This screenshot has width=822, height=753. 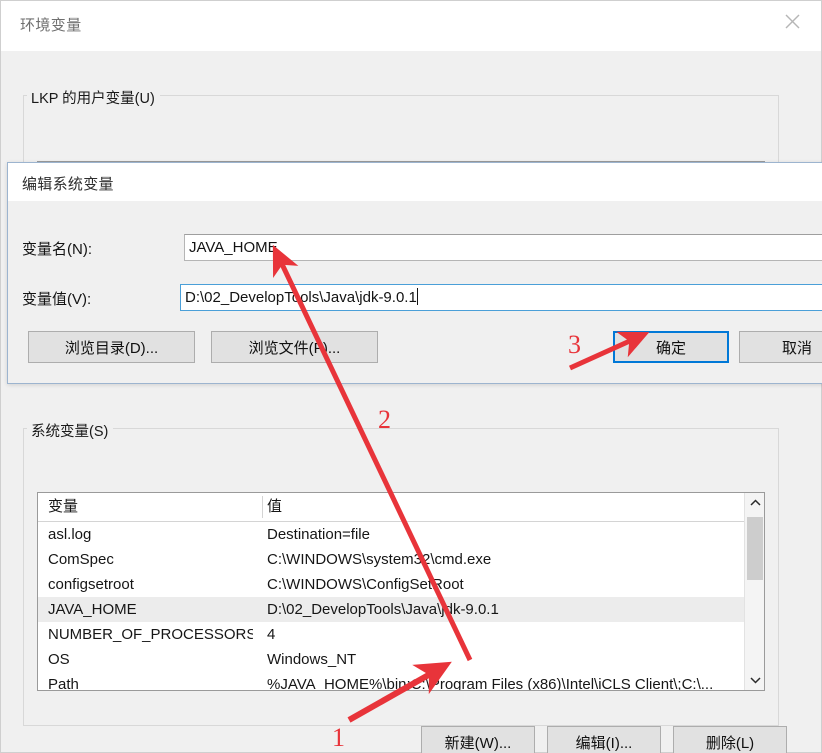 What do you see at coordinates (68, 184) in the screenshot?
I see `edit-dialog-title: 编辑系统变量` at bounding box center [68, 184].